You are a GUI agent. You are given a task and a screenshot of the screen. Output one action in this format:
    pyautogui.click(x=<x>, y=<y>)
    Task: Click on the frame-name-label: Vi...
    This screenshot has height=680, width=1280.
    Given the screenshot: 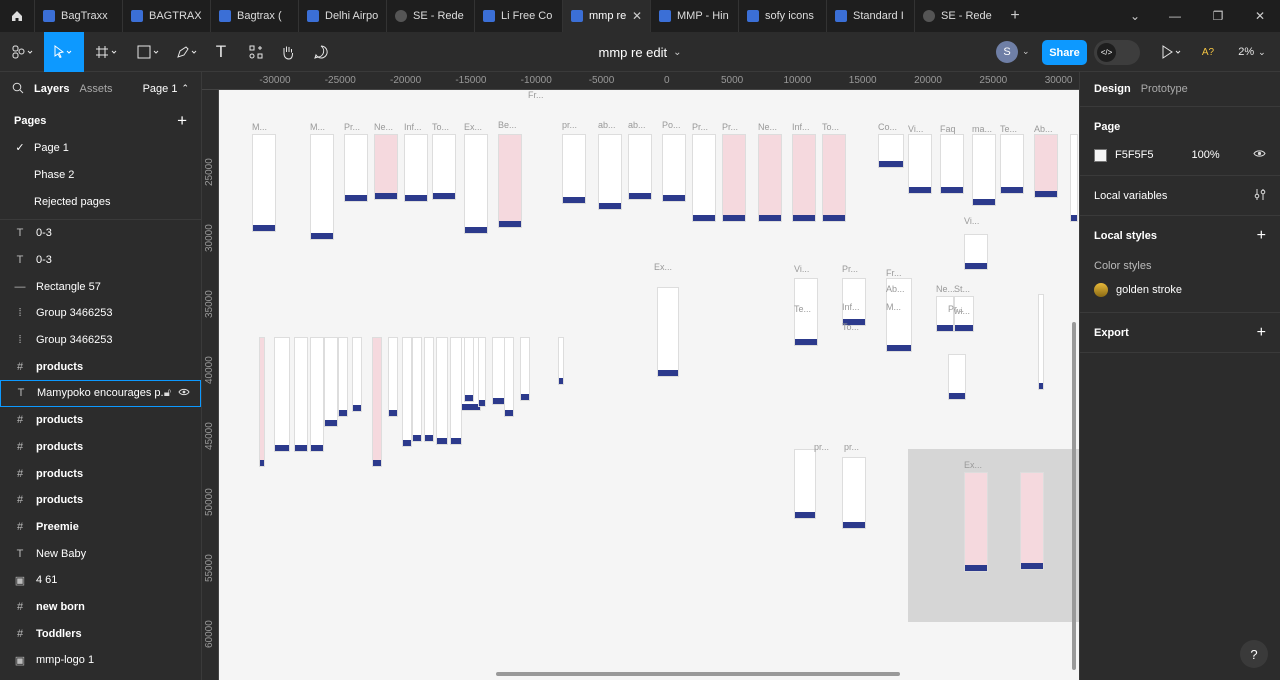 What is the action you would take?
    pyautogui.click(x=801, y=269)
    